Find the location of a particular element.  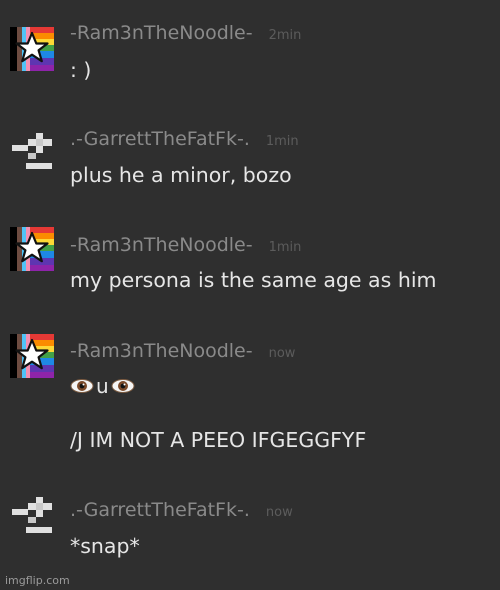

message-text: u is located at coordinates (102, 386).